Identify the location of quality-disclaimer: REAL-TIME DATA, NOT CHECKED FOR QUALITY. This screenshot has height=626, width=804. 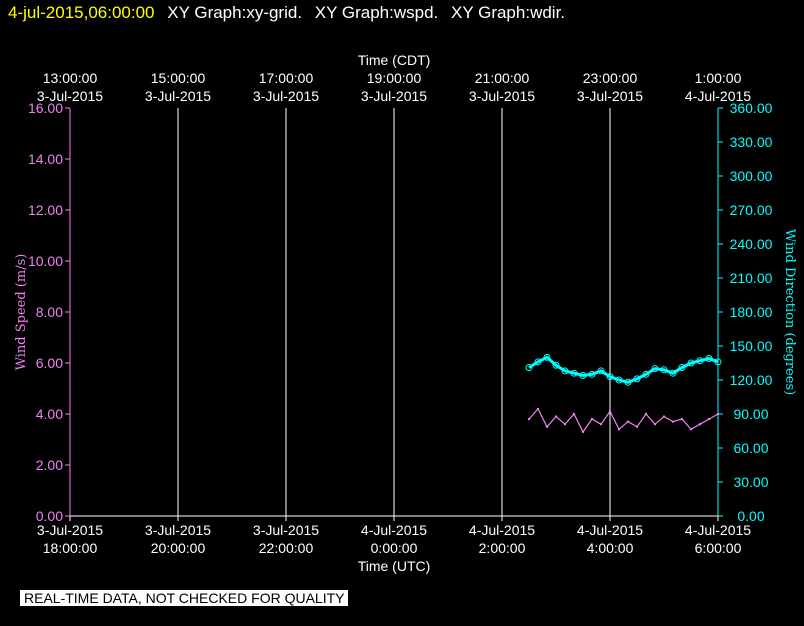
(184, 598).